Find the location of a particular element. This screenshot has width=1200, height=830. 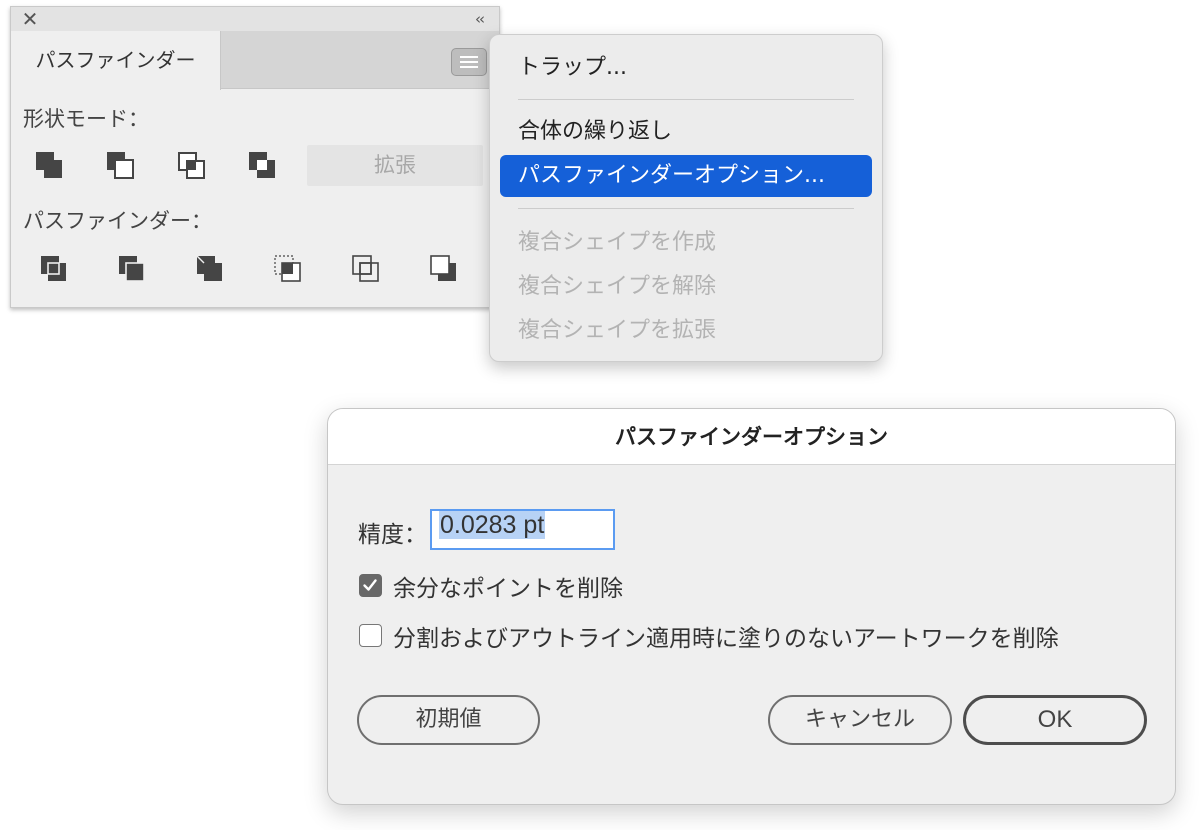

precision-value: 0.0283 pt is located at coordinates (492, 525).